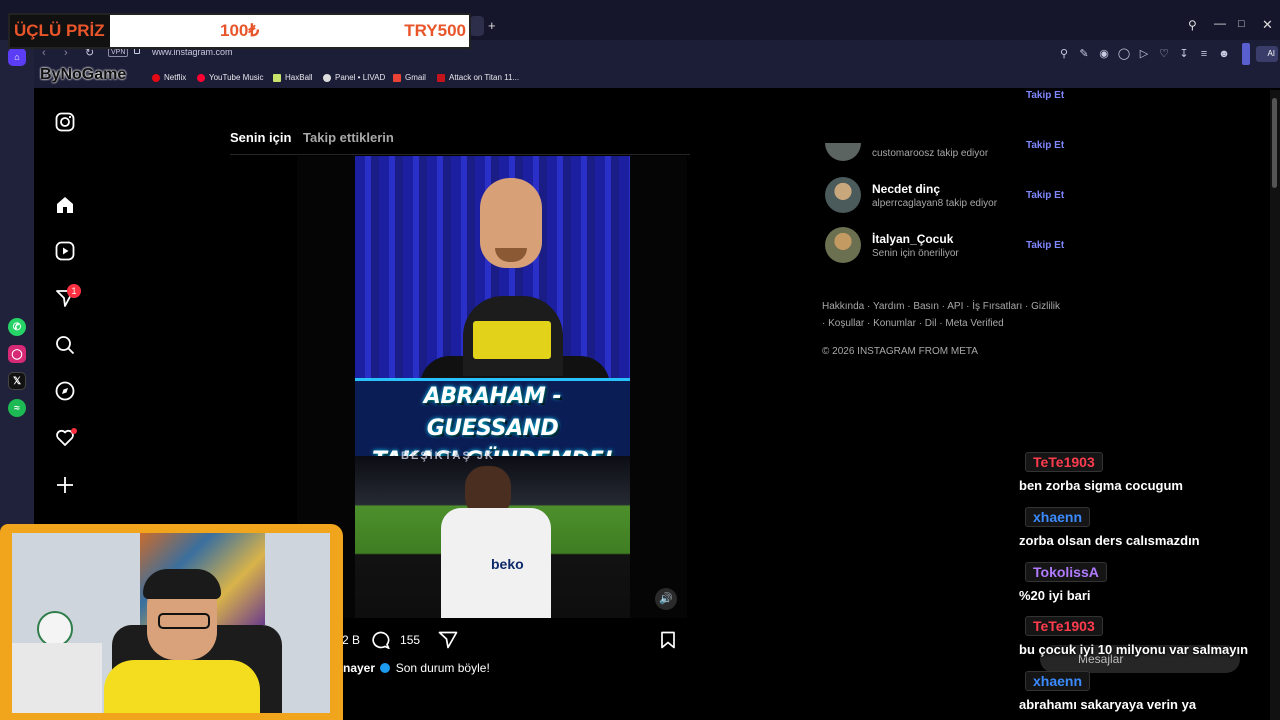 The width and height of the screenshot is (1280, 720). I want to click on haxball-icon, so click(277, 77).